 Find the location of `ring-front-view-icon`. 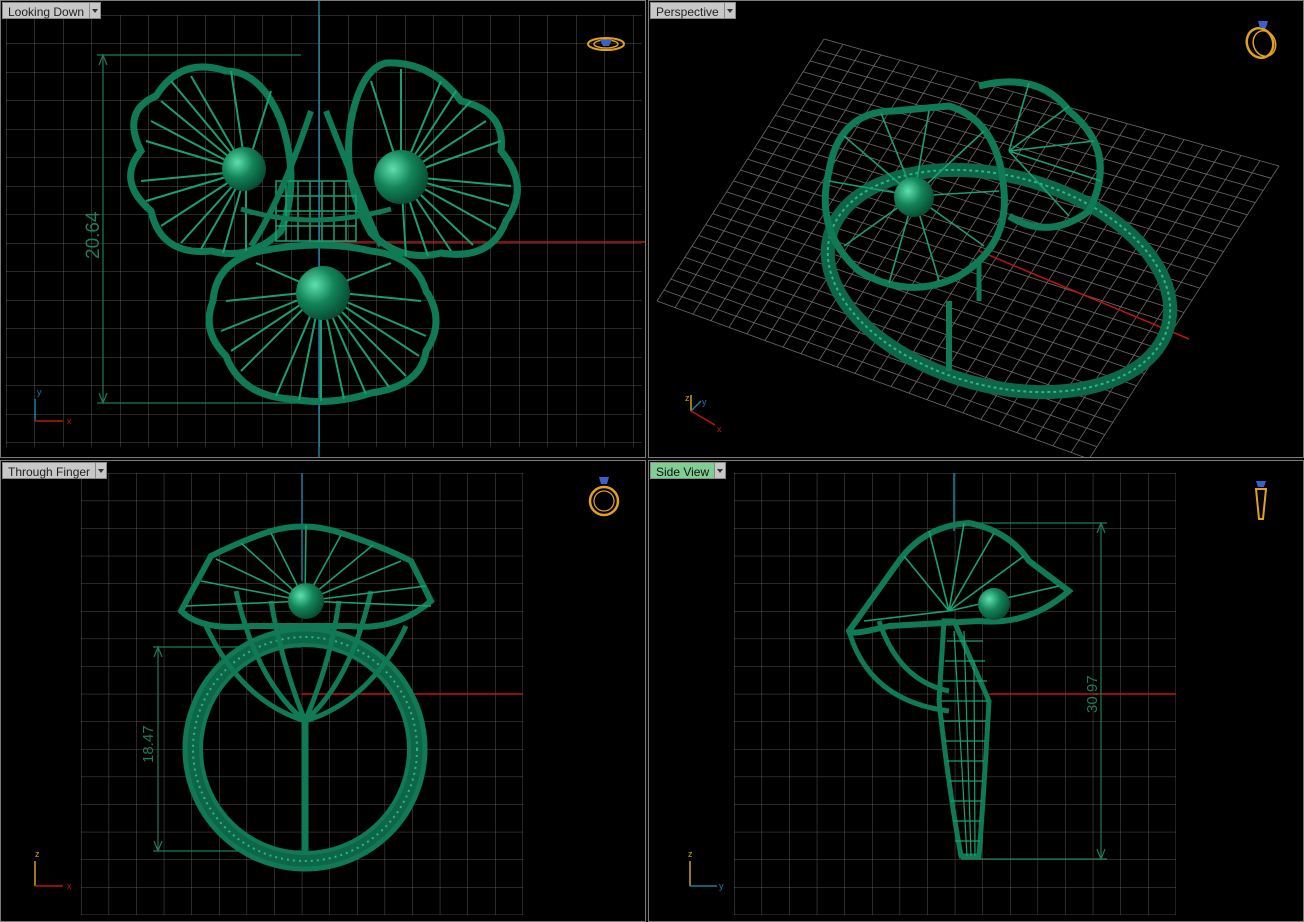

ring-front-view-icon is located at coordinates (604, 497).